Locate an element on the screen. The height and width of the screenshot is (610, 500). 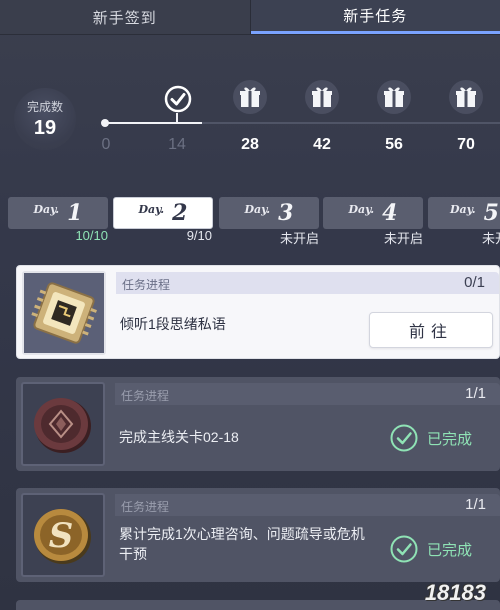
chip-icon is located at coordinates (64, 313).